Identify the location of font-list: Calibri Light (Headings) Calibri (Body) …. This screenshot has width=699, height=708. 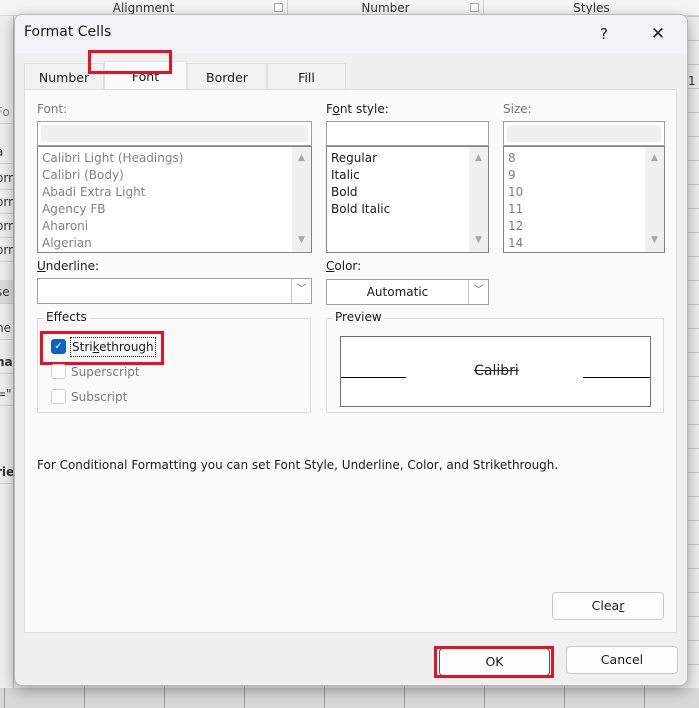
(174, 199).